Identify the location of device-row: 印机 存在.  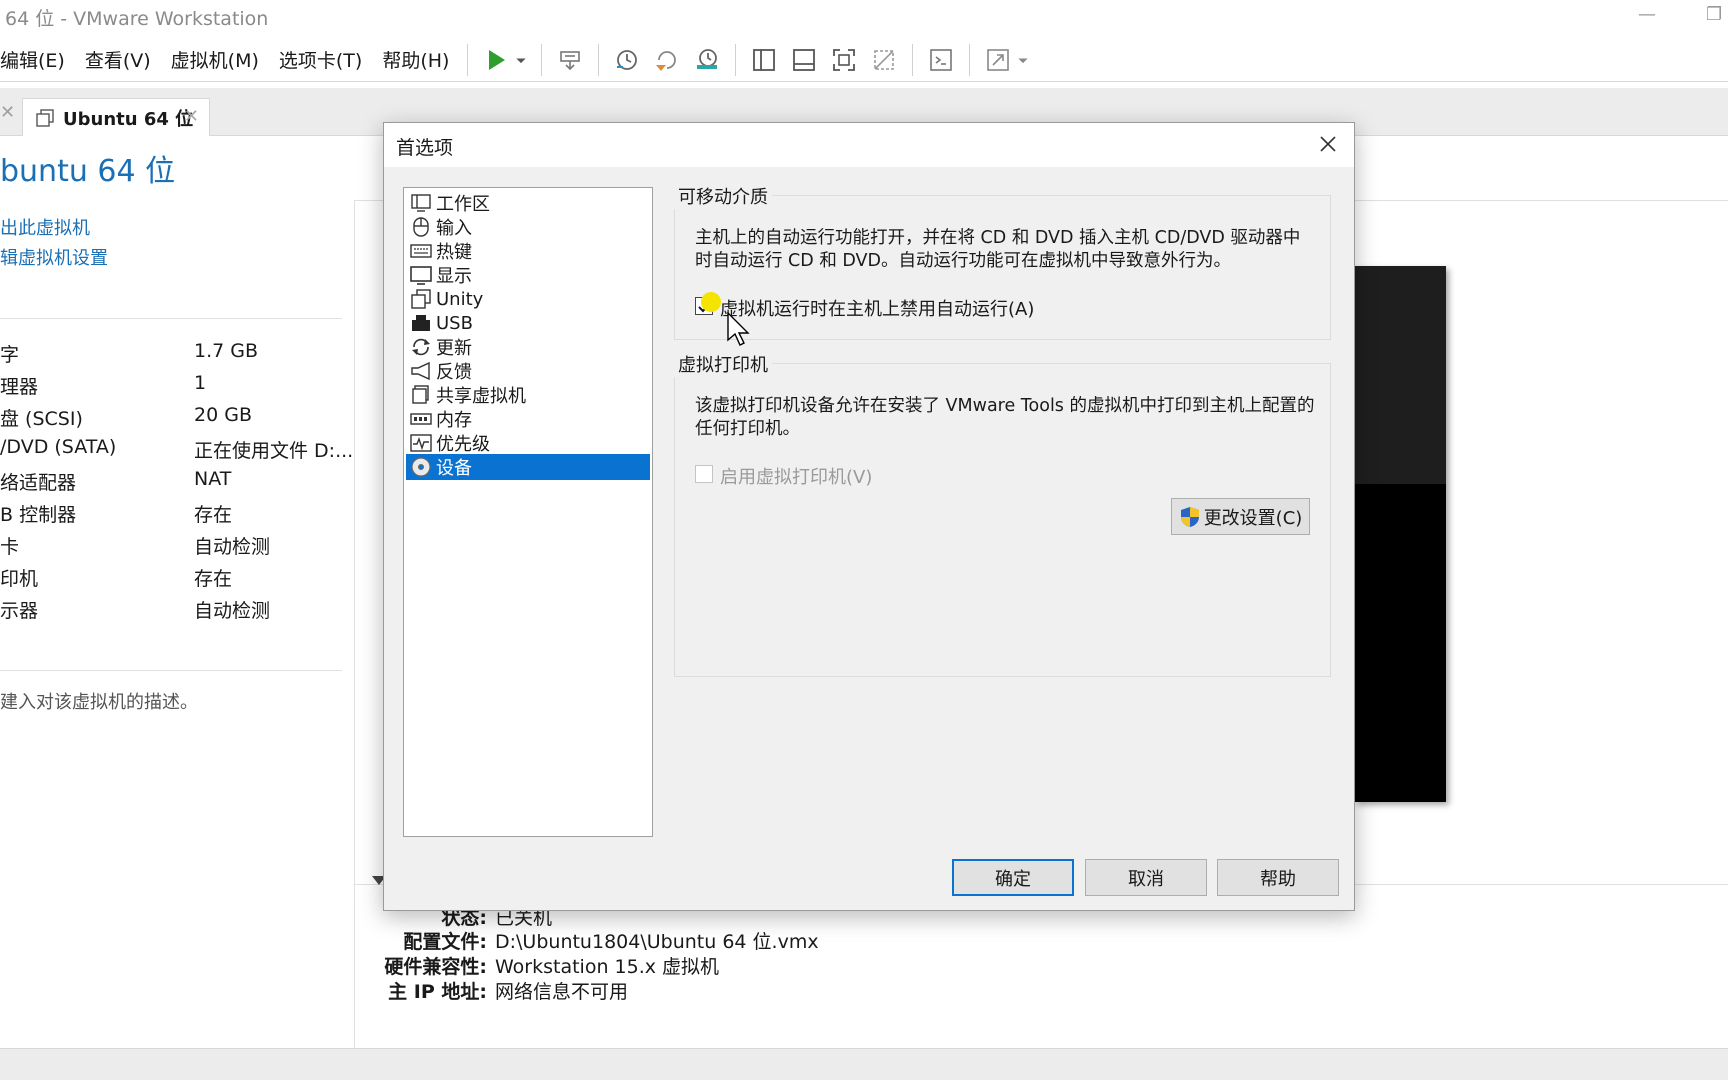
(170, 579).